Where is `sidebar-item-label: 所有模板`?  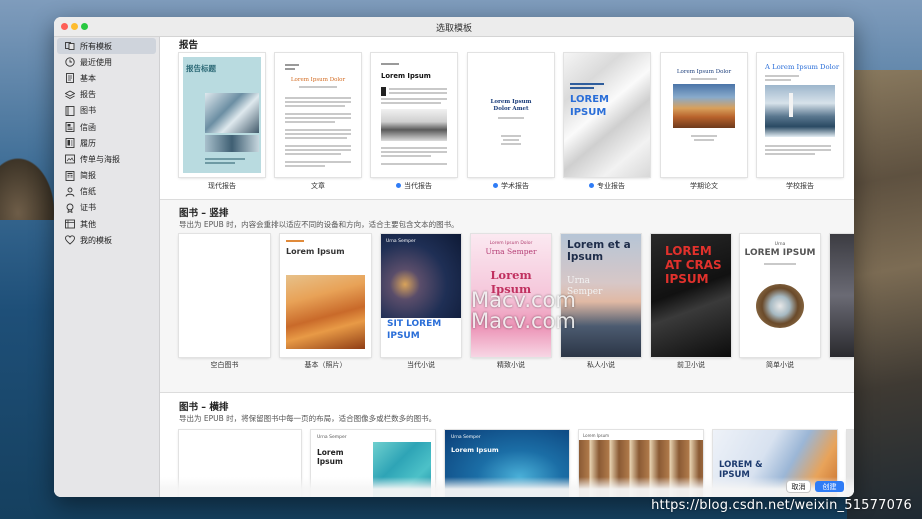 sidebar-item-label: 所有模板 is located at coordinates (96, 46).